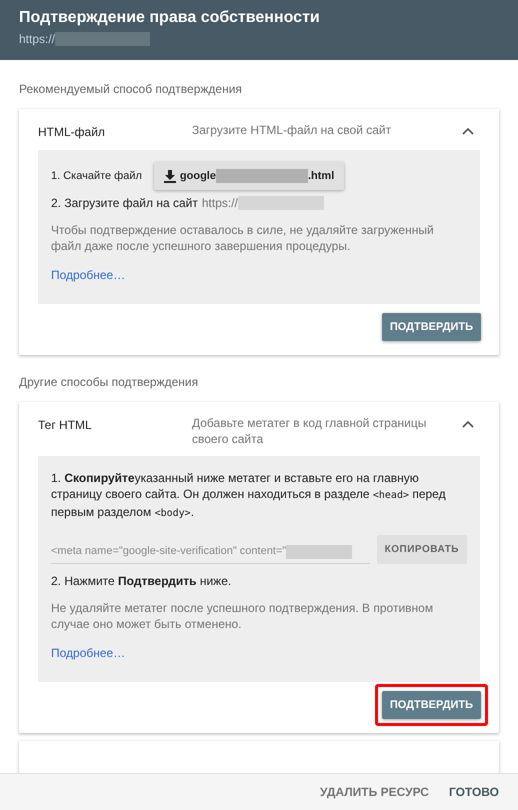 The height and width of the screenshot is (810, 518). What do you see at coordinates (243, 238) in the screenshot?
I see `retention-note: Чтобы подтверждение оставалось в силе, не удаляйте загруженный файл даже после успешного завершения процедуры.` at bounding box center [243, 238].